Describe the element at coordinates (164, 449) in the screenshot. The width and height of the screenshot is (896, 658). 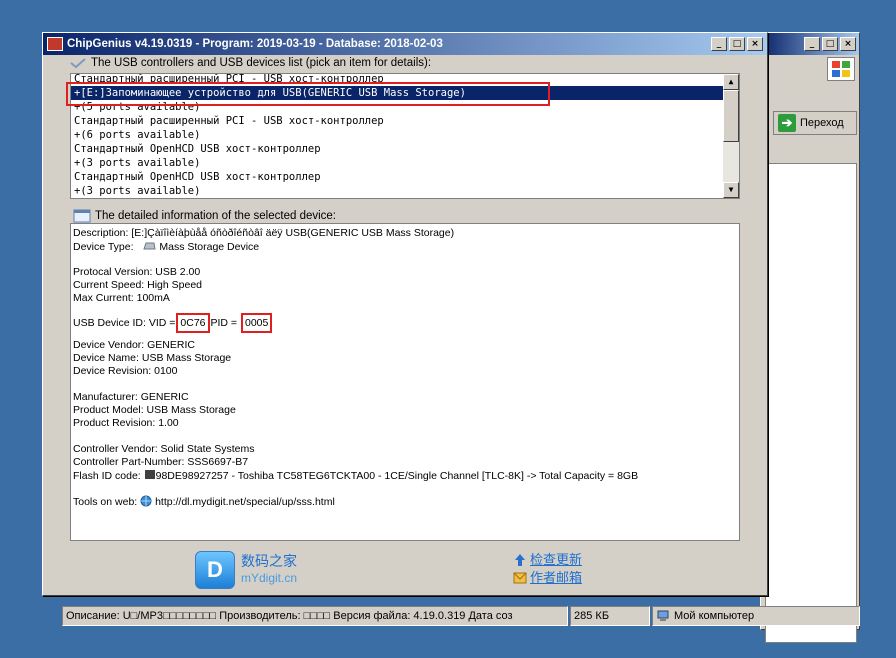
I see `controller-vendor-line: Controller Vendor: Solid State Systems` at that location.